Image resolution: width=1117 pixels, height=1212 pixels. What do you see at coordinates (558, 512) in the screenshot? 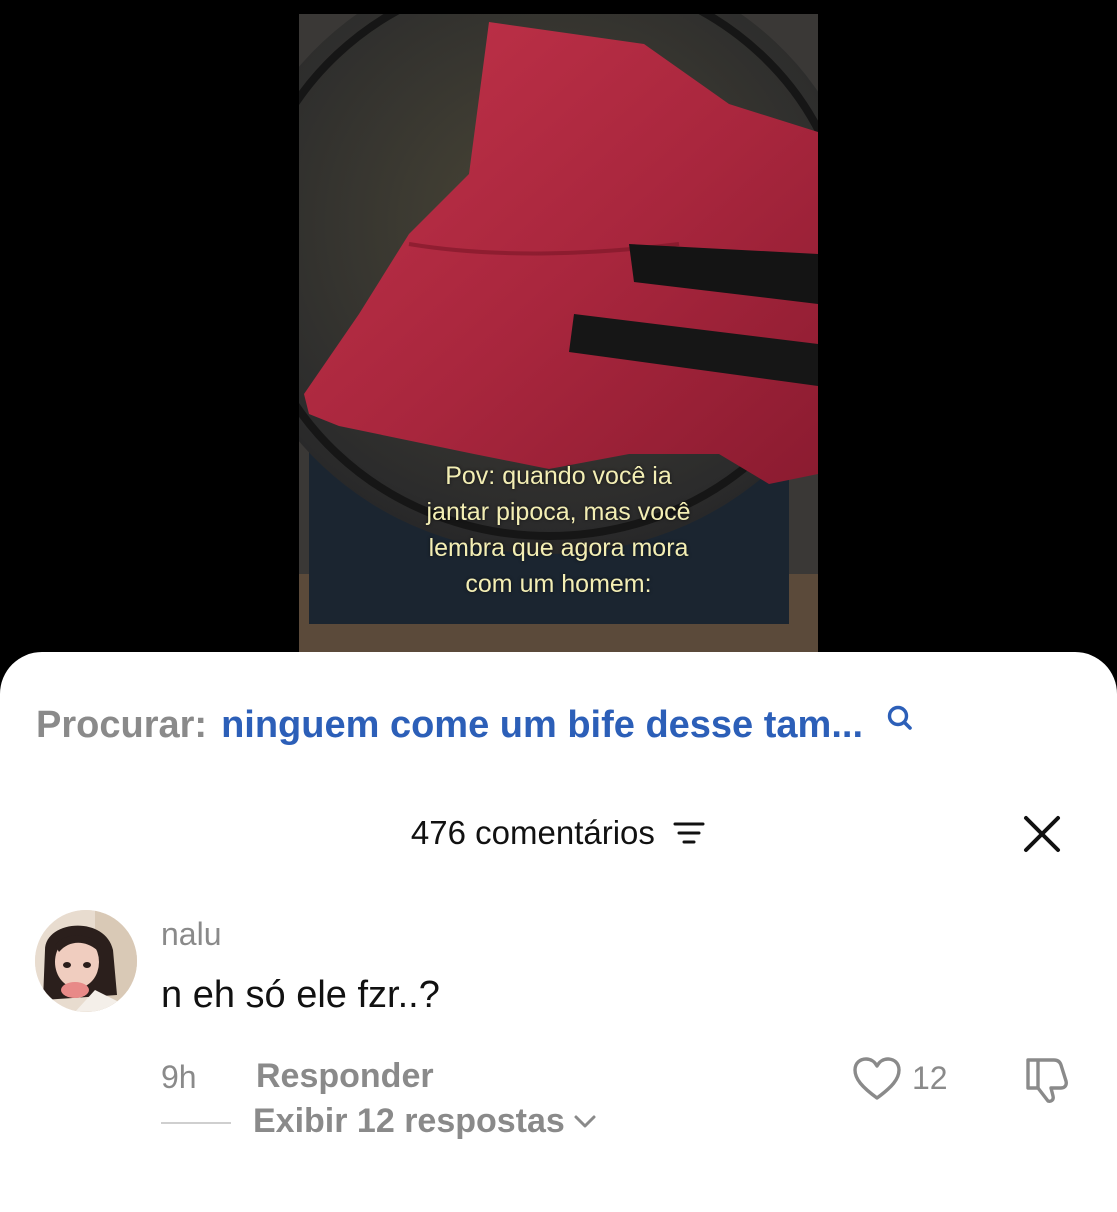
I see `caption-line: jantar pipoca, mas você` at bounding box center [558, 512].